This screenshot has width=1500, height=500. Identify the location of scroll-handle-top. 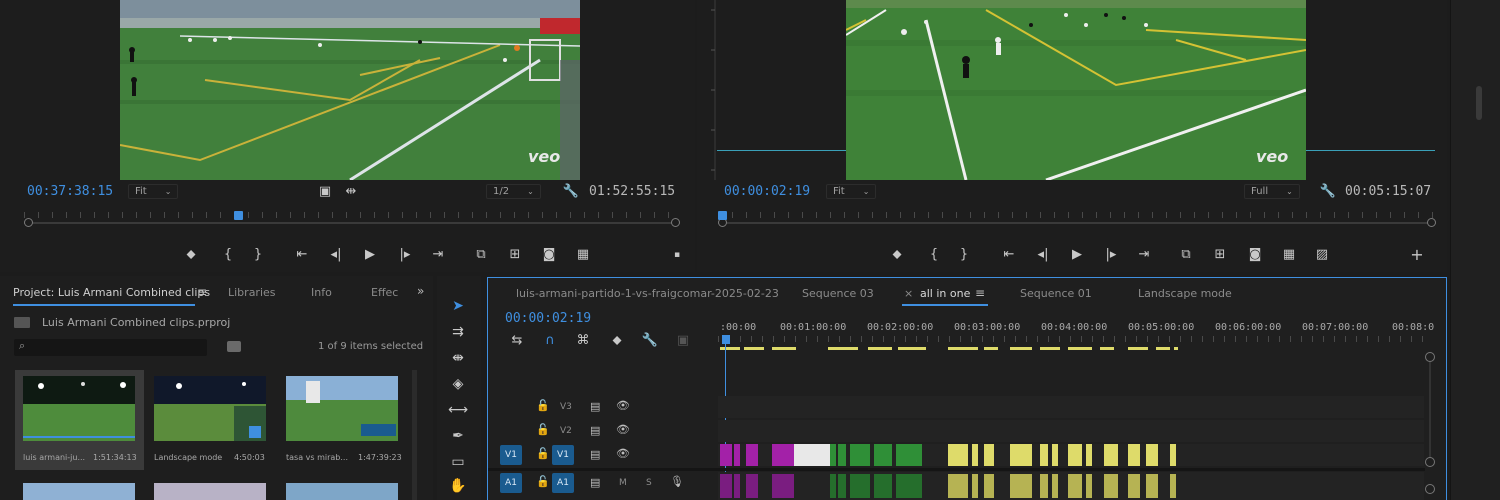
(1430, 357).